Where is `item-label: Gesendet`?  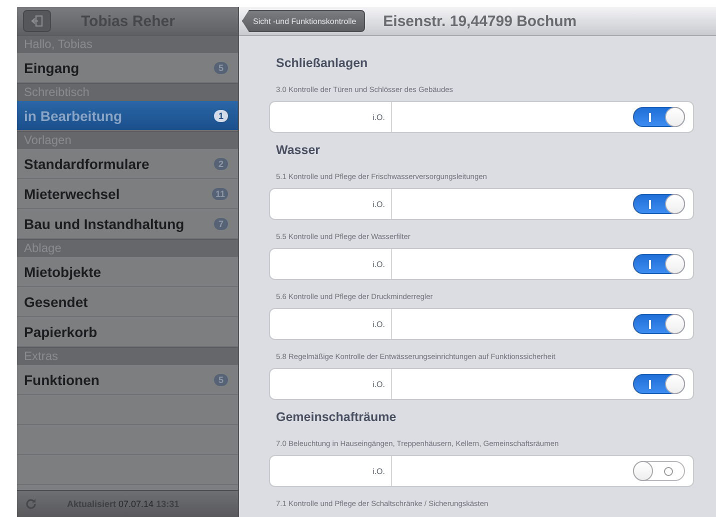
item-label: Gesendet is located at coordinates (56, 302).